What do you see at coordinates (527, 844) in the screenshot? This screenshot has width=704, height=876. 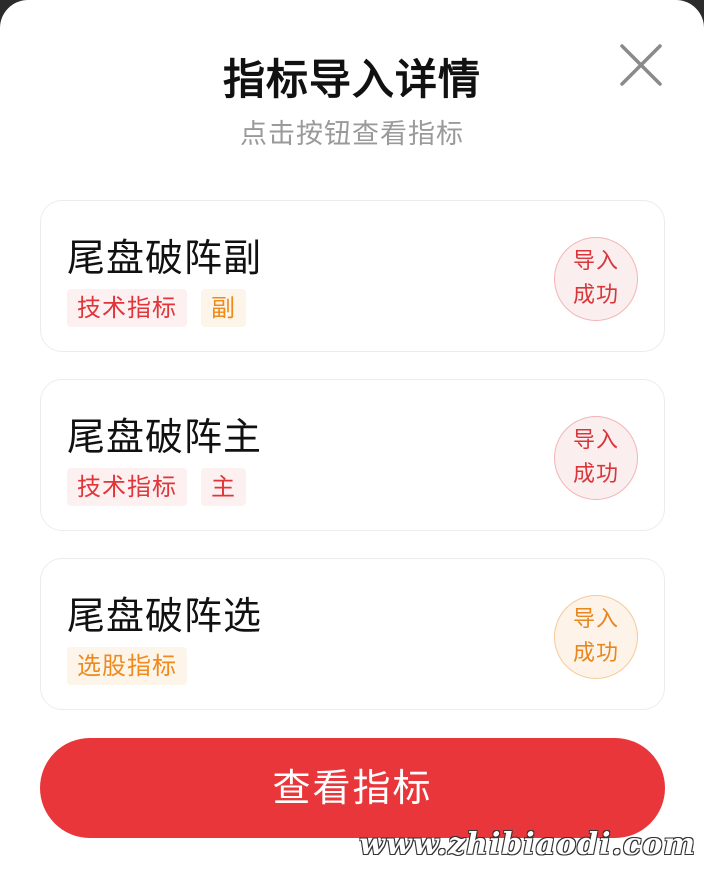 I see `watermark-text: www.zhibiaodi.com` at bounding box center [527, 844].